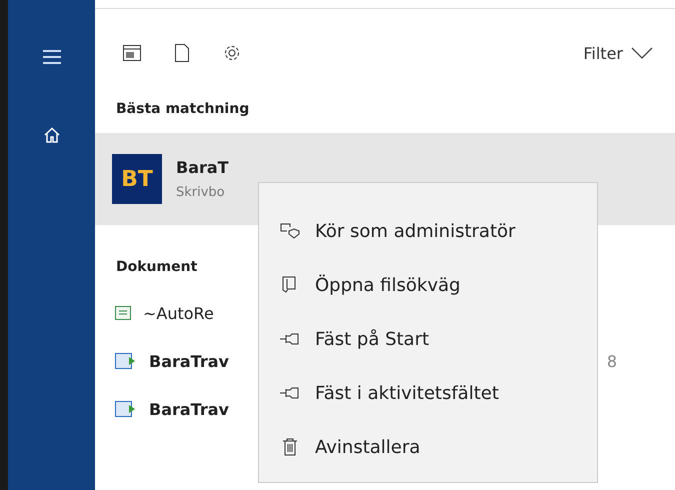 This screenshot has width=675, height=490. What do you see at coordinates (182, 109) in the screenshot?
I see `section-heading: Bästa matchning` at bounding box center [182, 109].